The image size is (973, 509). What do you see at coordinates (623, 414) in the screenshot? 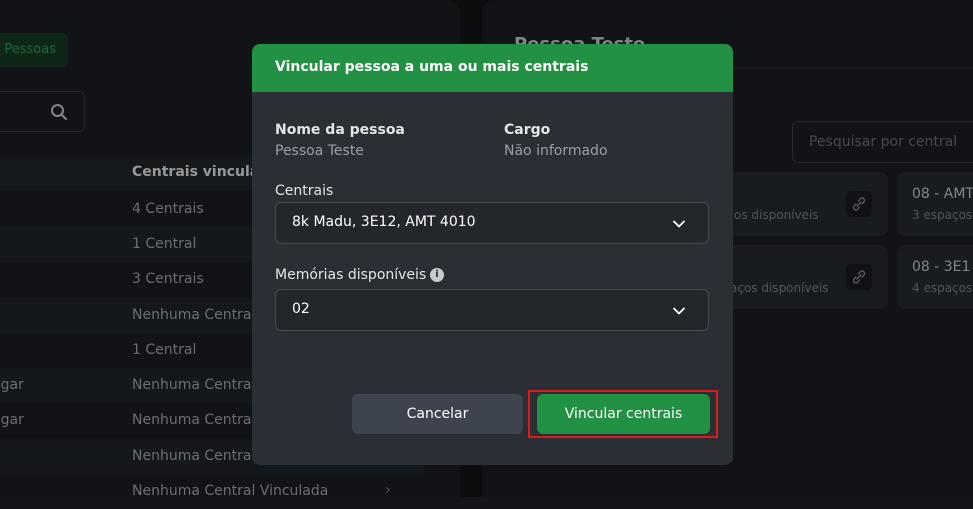
I see `highlight-box` at bounding box center [623, 414].